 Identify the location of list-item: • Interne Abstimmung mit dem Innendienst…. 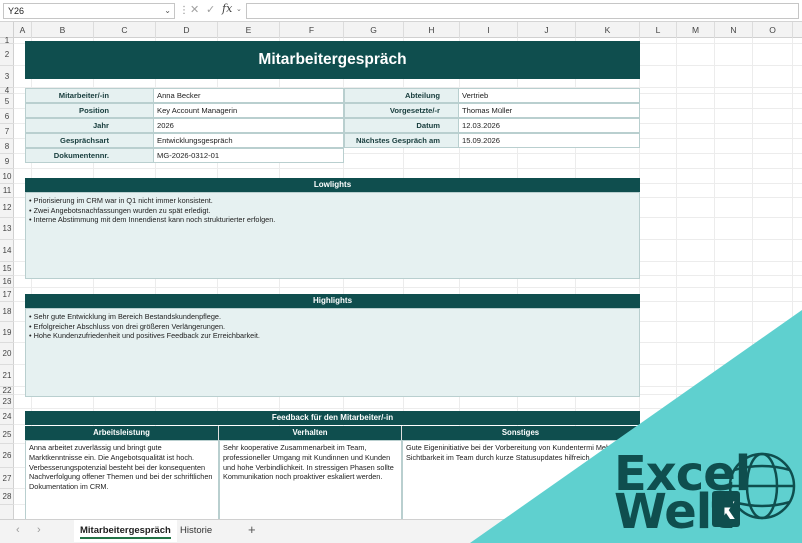
(152, 220).